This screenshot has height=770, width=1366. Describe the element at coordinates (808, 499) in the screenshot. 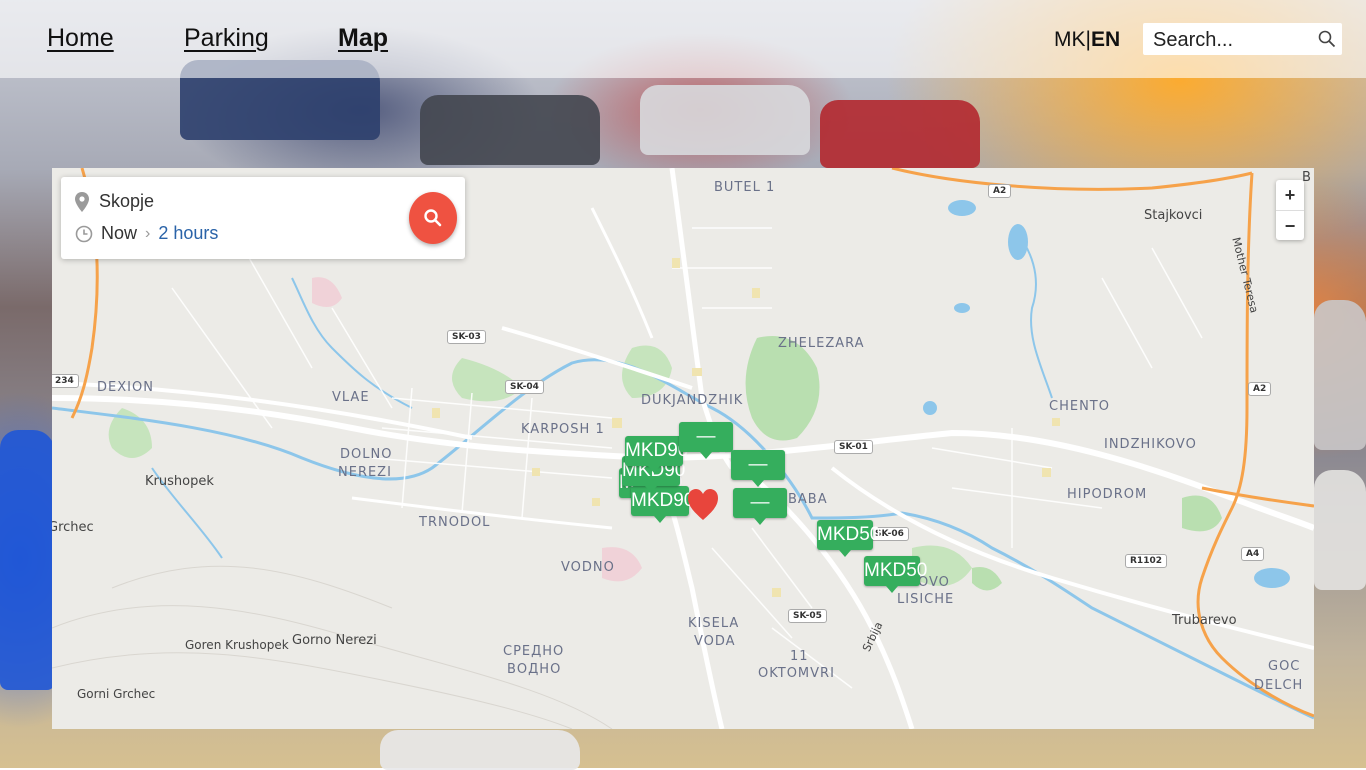

I see `map-label-baba: BABA` at that location.